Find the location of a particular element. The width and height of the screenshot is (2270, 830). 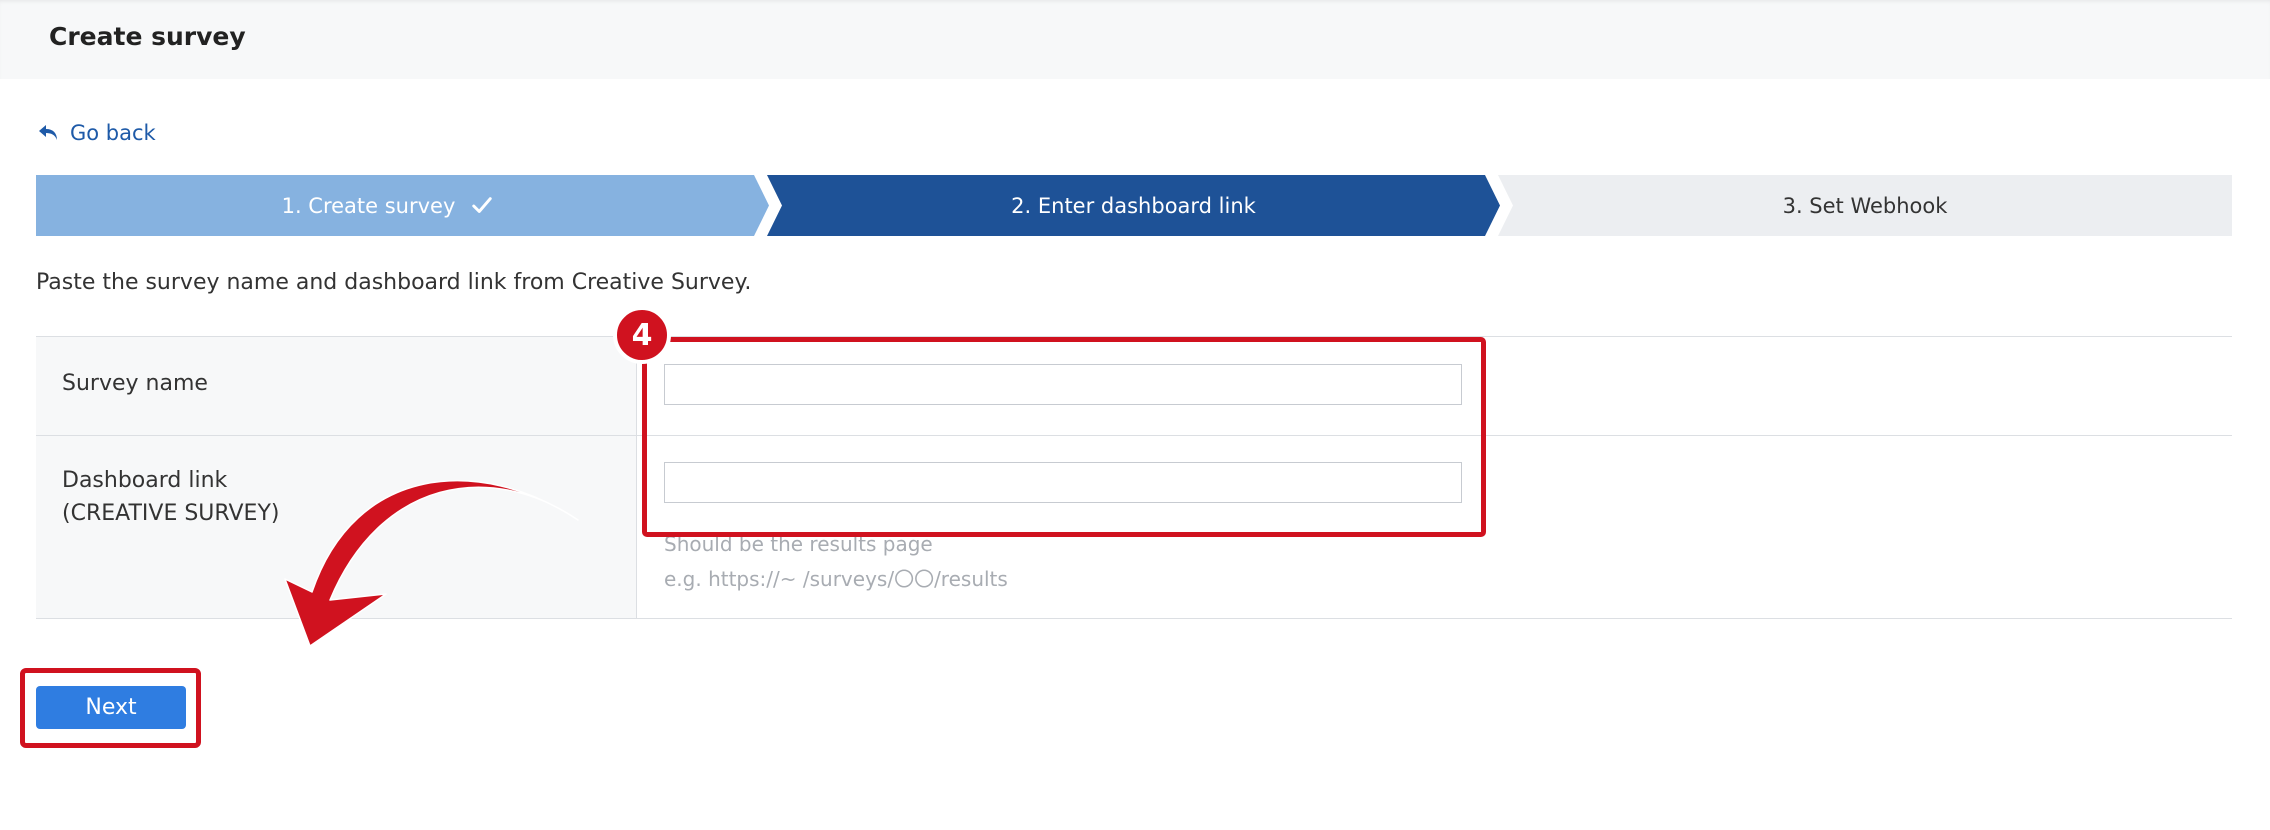

next-button: Next is located at coordinates (111, 707).